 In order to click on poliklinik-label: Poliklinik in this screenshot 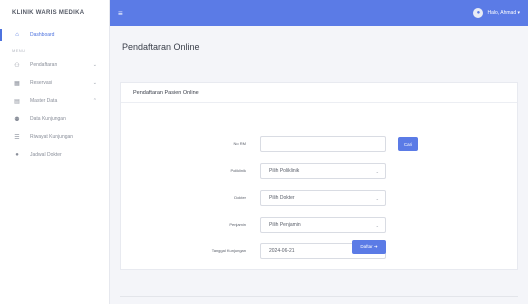, I will do `click(238, 170)`.